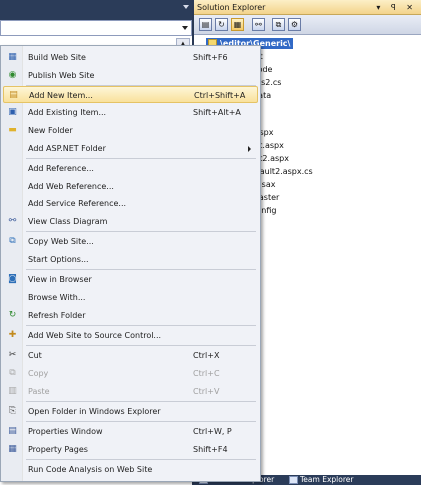 The width and height of the screenshot is (421, 485). I want to click on menu-item-copy: ⧉ Copy Ctrl+C, so click(130, 373).